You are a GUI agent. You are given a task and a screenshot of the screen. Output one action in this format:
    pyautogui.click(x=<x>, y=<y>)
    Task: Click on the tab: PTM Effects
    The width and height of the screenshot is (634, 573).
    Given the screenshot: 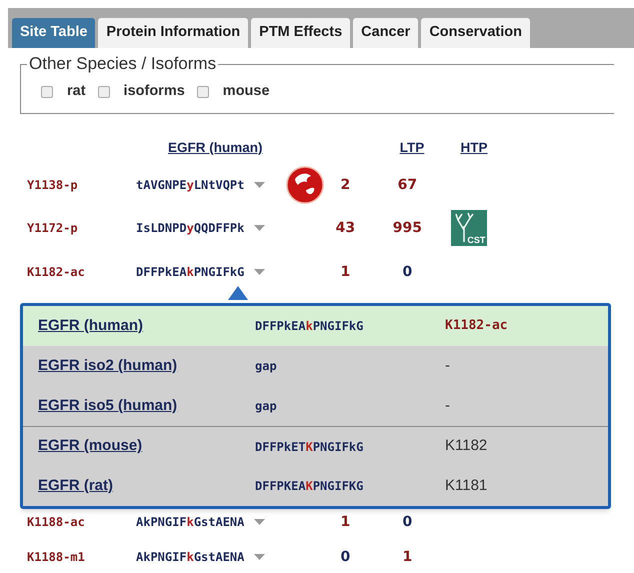 What is the action you would take?
    pyautogui.click(x=300, y=33)
    